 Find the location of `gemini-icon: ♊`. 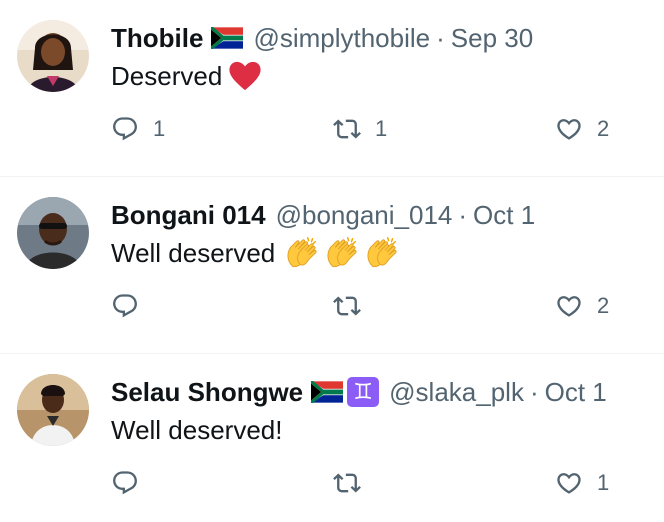

gemini-icon: ♊ is located at coordinates (363, 392).